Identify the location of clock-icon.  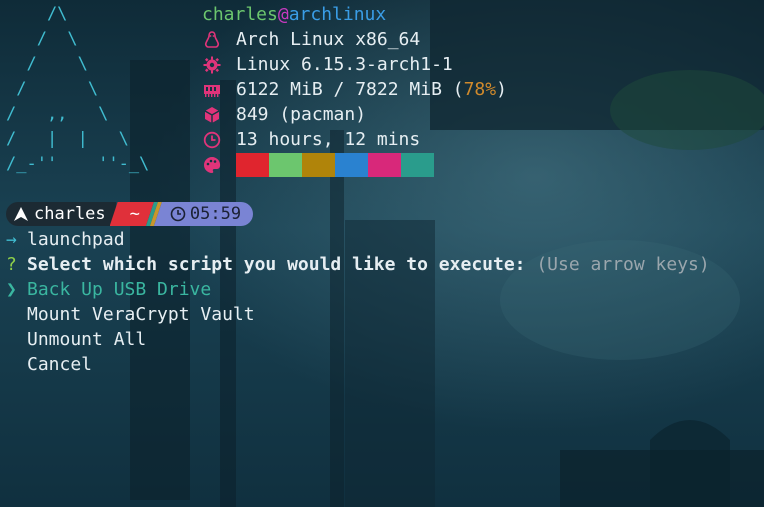
(212, 140).